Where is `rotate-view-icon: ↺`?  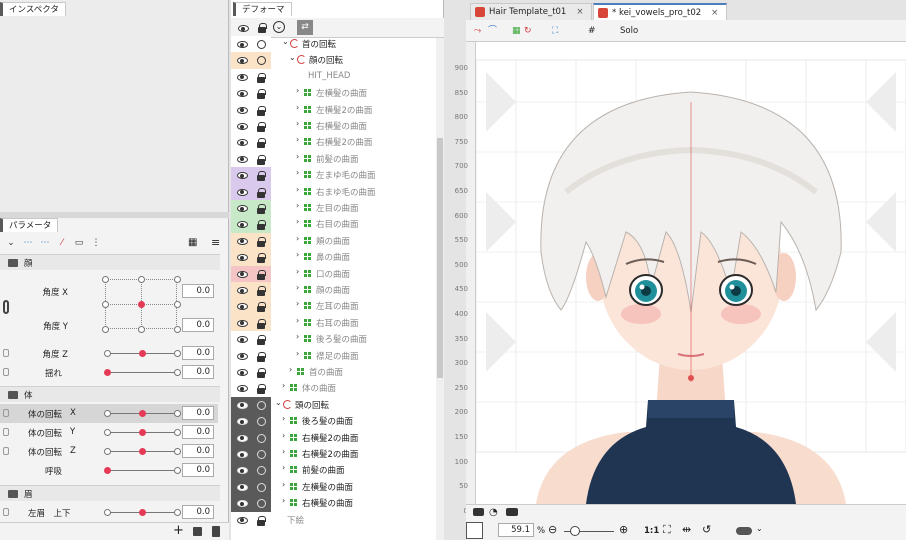
rotate-view-icon: ↺ is located at coordinates (706, 529).